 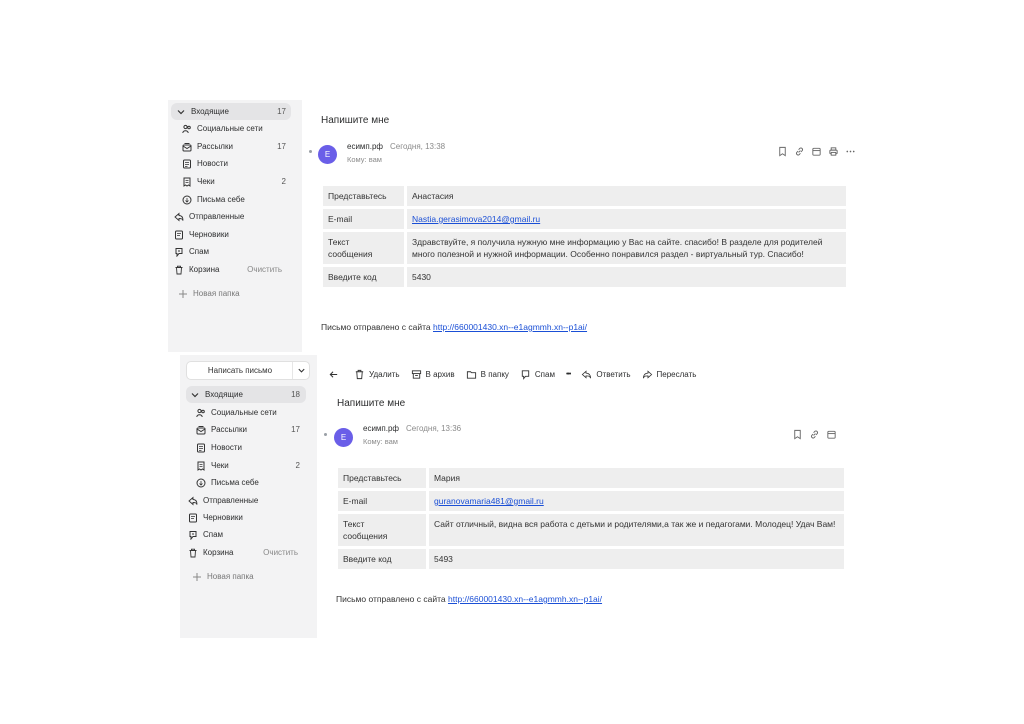 I want to click on forward-button: Переслать, so click(x=669, y=374).